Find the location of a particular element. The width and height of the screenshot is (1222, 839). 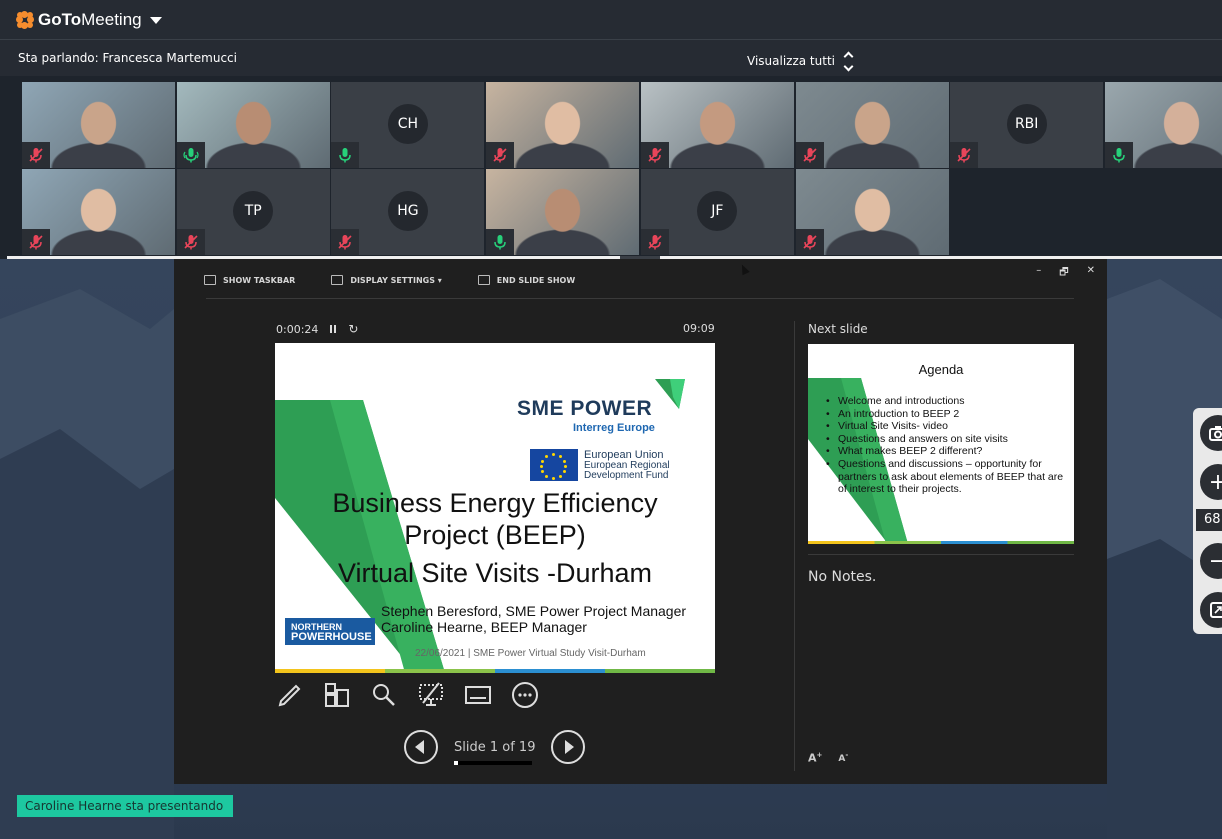

subtitles-icon is located at coordinates (478, 695).